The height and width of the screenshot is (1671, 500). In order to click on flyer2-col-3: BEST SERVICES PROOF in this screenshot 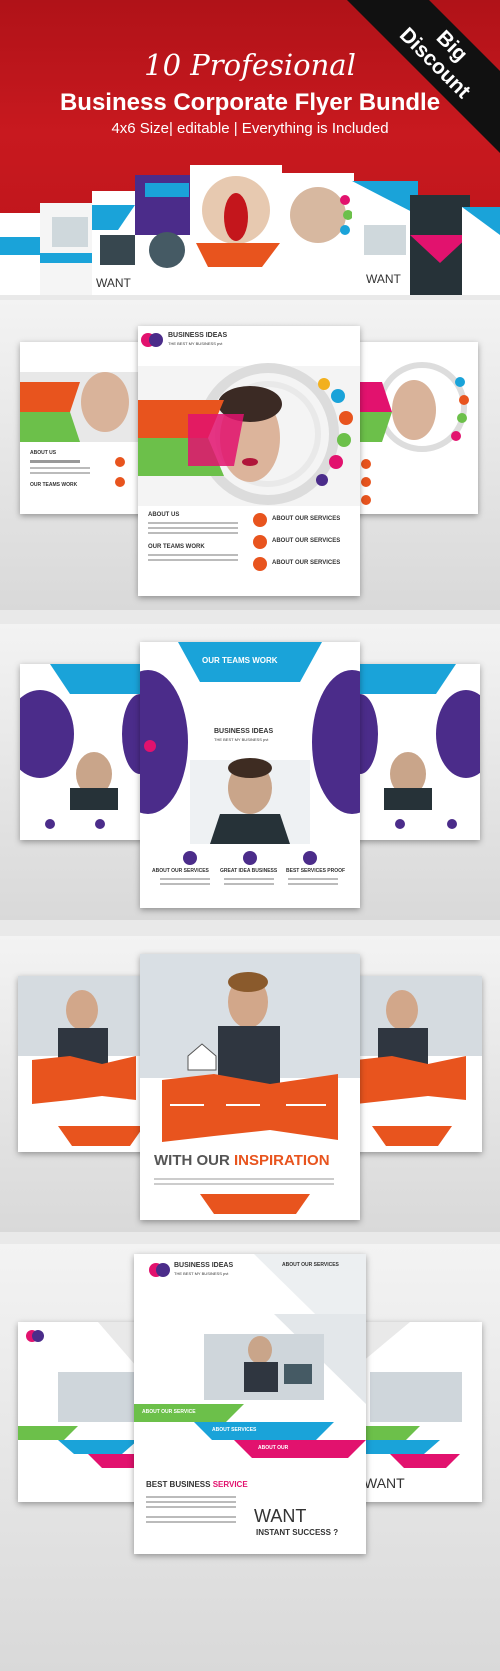, I will do `click(316, 871)`.